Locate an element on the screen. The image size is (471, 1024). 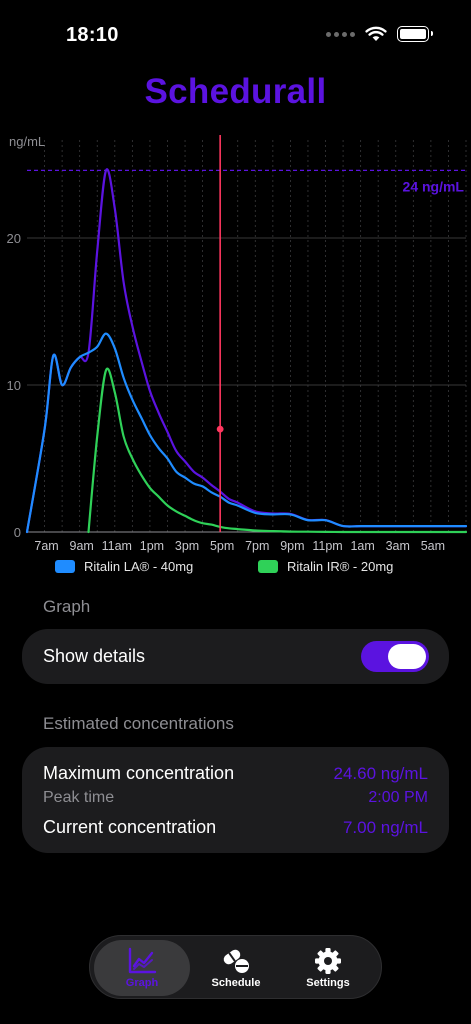
current-concentration-row: Current concentration 7.00 ng/mL is located at coordinates (235, 827).